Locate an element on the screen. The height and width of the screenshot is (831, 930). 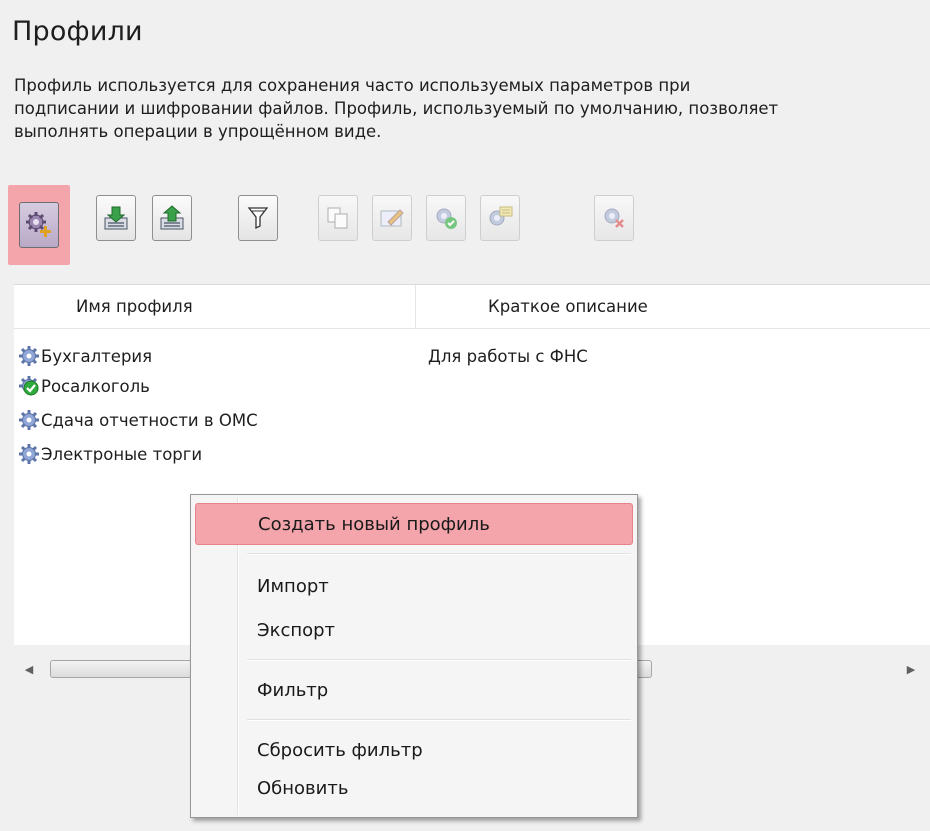
table-row: Бухгалтерия Для работы с ФНС is located at coordinates (468, 356).